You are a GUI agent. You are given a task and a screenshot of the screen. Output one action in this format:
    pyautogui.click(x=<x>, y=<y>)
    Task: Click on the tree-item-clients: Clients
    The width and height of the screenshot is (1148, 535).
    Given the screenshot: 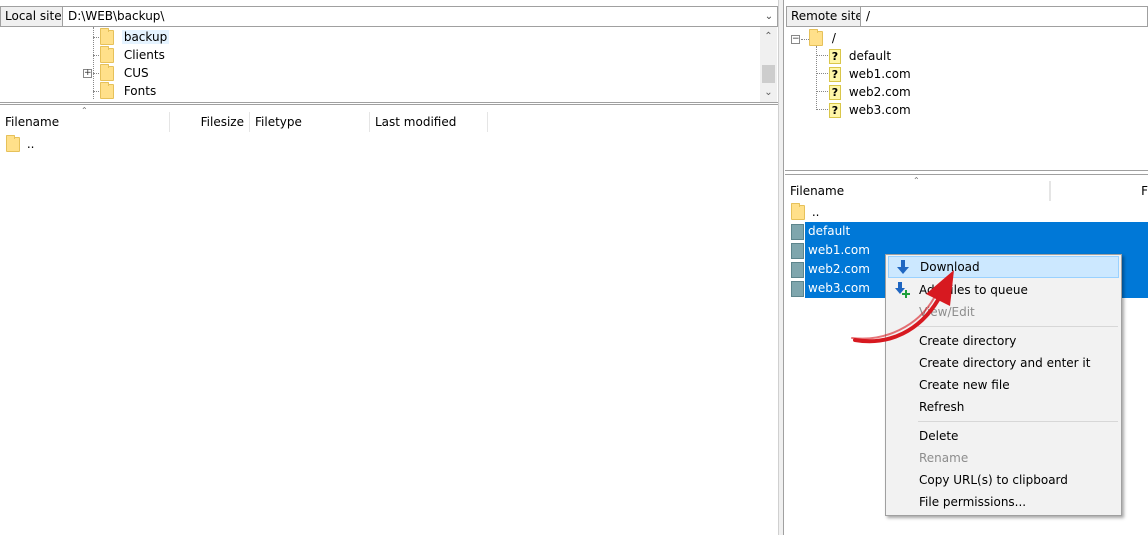 What is the action you would take?
    pyautogui.click(x=132, y=55)
    